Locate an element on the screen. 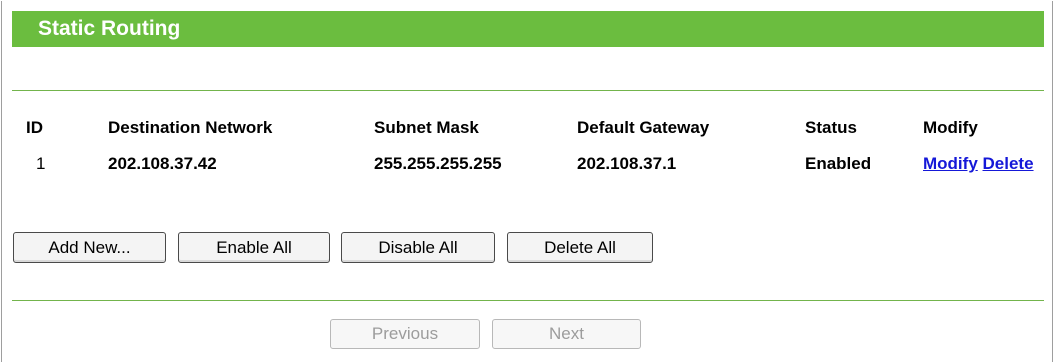 The image size is (1054, 364). enable-all-button: Enable All is located at coordinates (254, 247).